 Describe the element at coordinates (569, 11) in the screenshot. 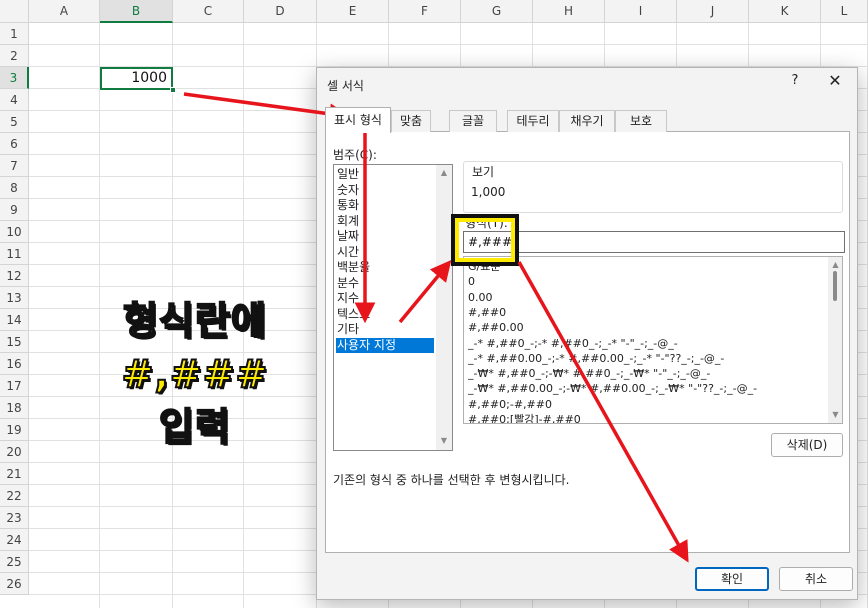

I see `column-header-h: H` at that location.